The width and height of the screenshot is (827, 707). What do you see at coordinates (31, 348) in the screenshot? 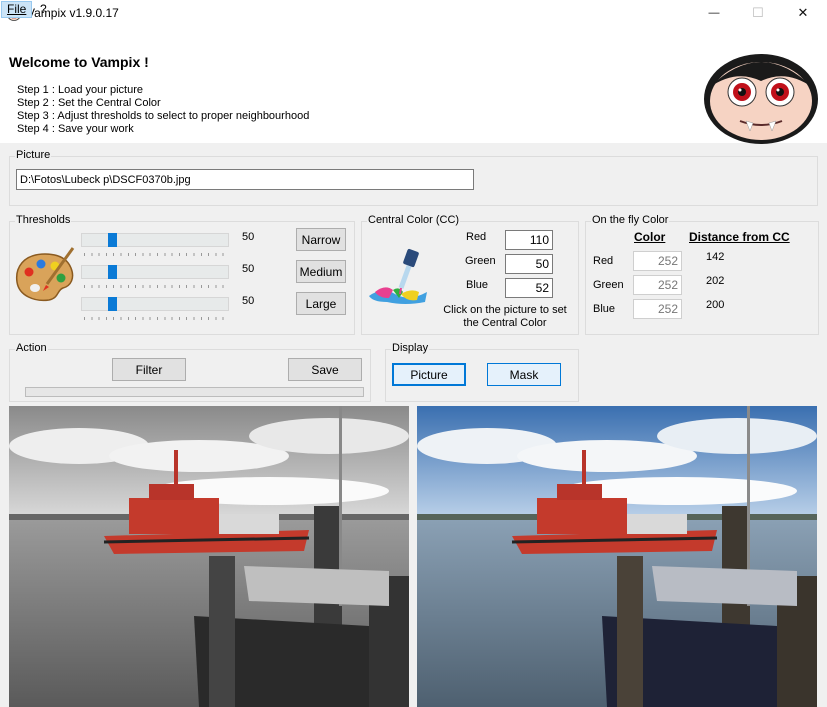
I see `action-group-label: Action` at bounding box center [31, 348].